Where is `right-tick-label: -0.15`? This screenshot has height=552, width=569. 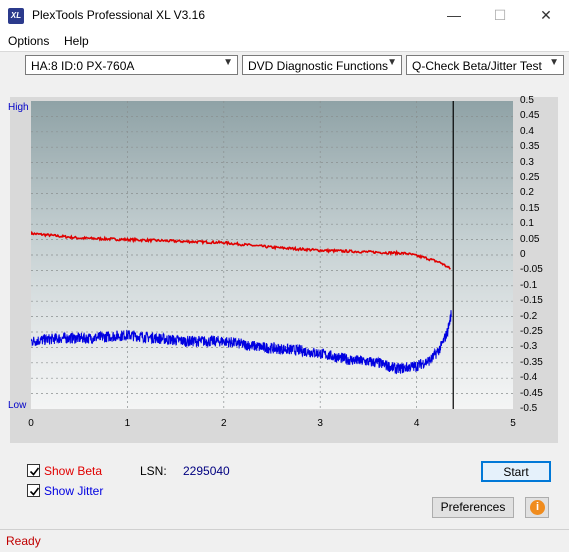
right-tick-label: -0.15 is located at coordinates (531, 301).